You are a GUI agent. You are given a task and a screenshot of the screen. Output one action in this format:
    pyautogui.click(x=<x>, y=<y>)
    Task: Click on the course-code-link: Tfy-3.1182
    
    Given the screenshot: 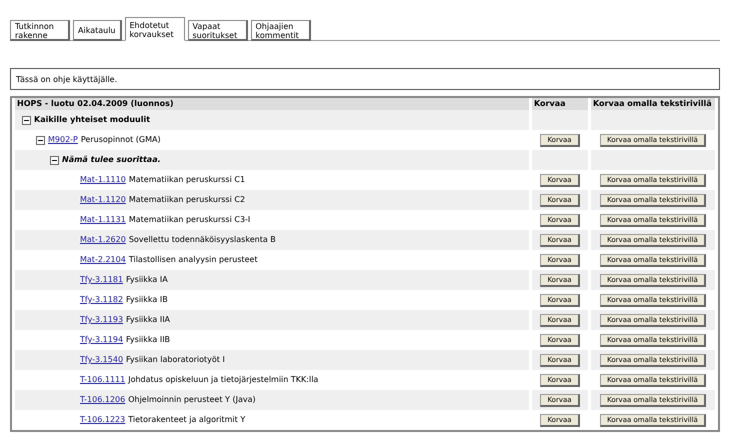 What is the action you would take?
    pyautogui.click(x=102, y=300)
    